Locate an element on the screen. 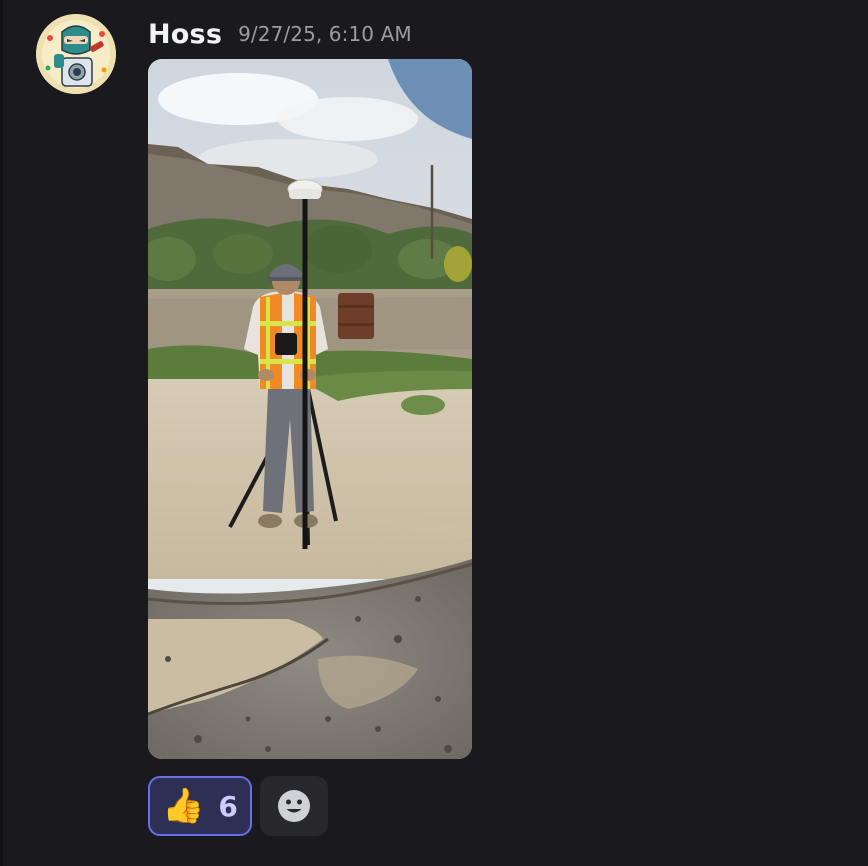 Image resolution: width=868 pixels, height=866 pixels. smiley-icon is located at coordinates (294, 806).